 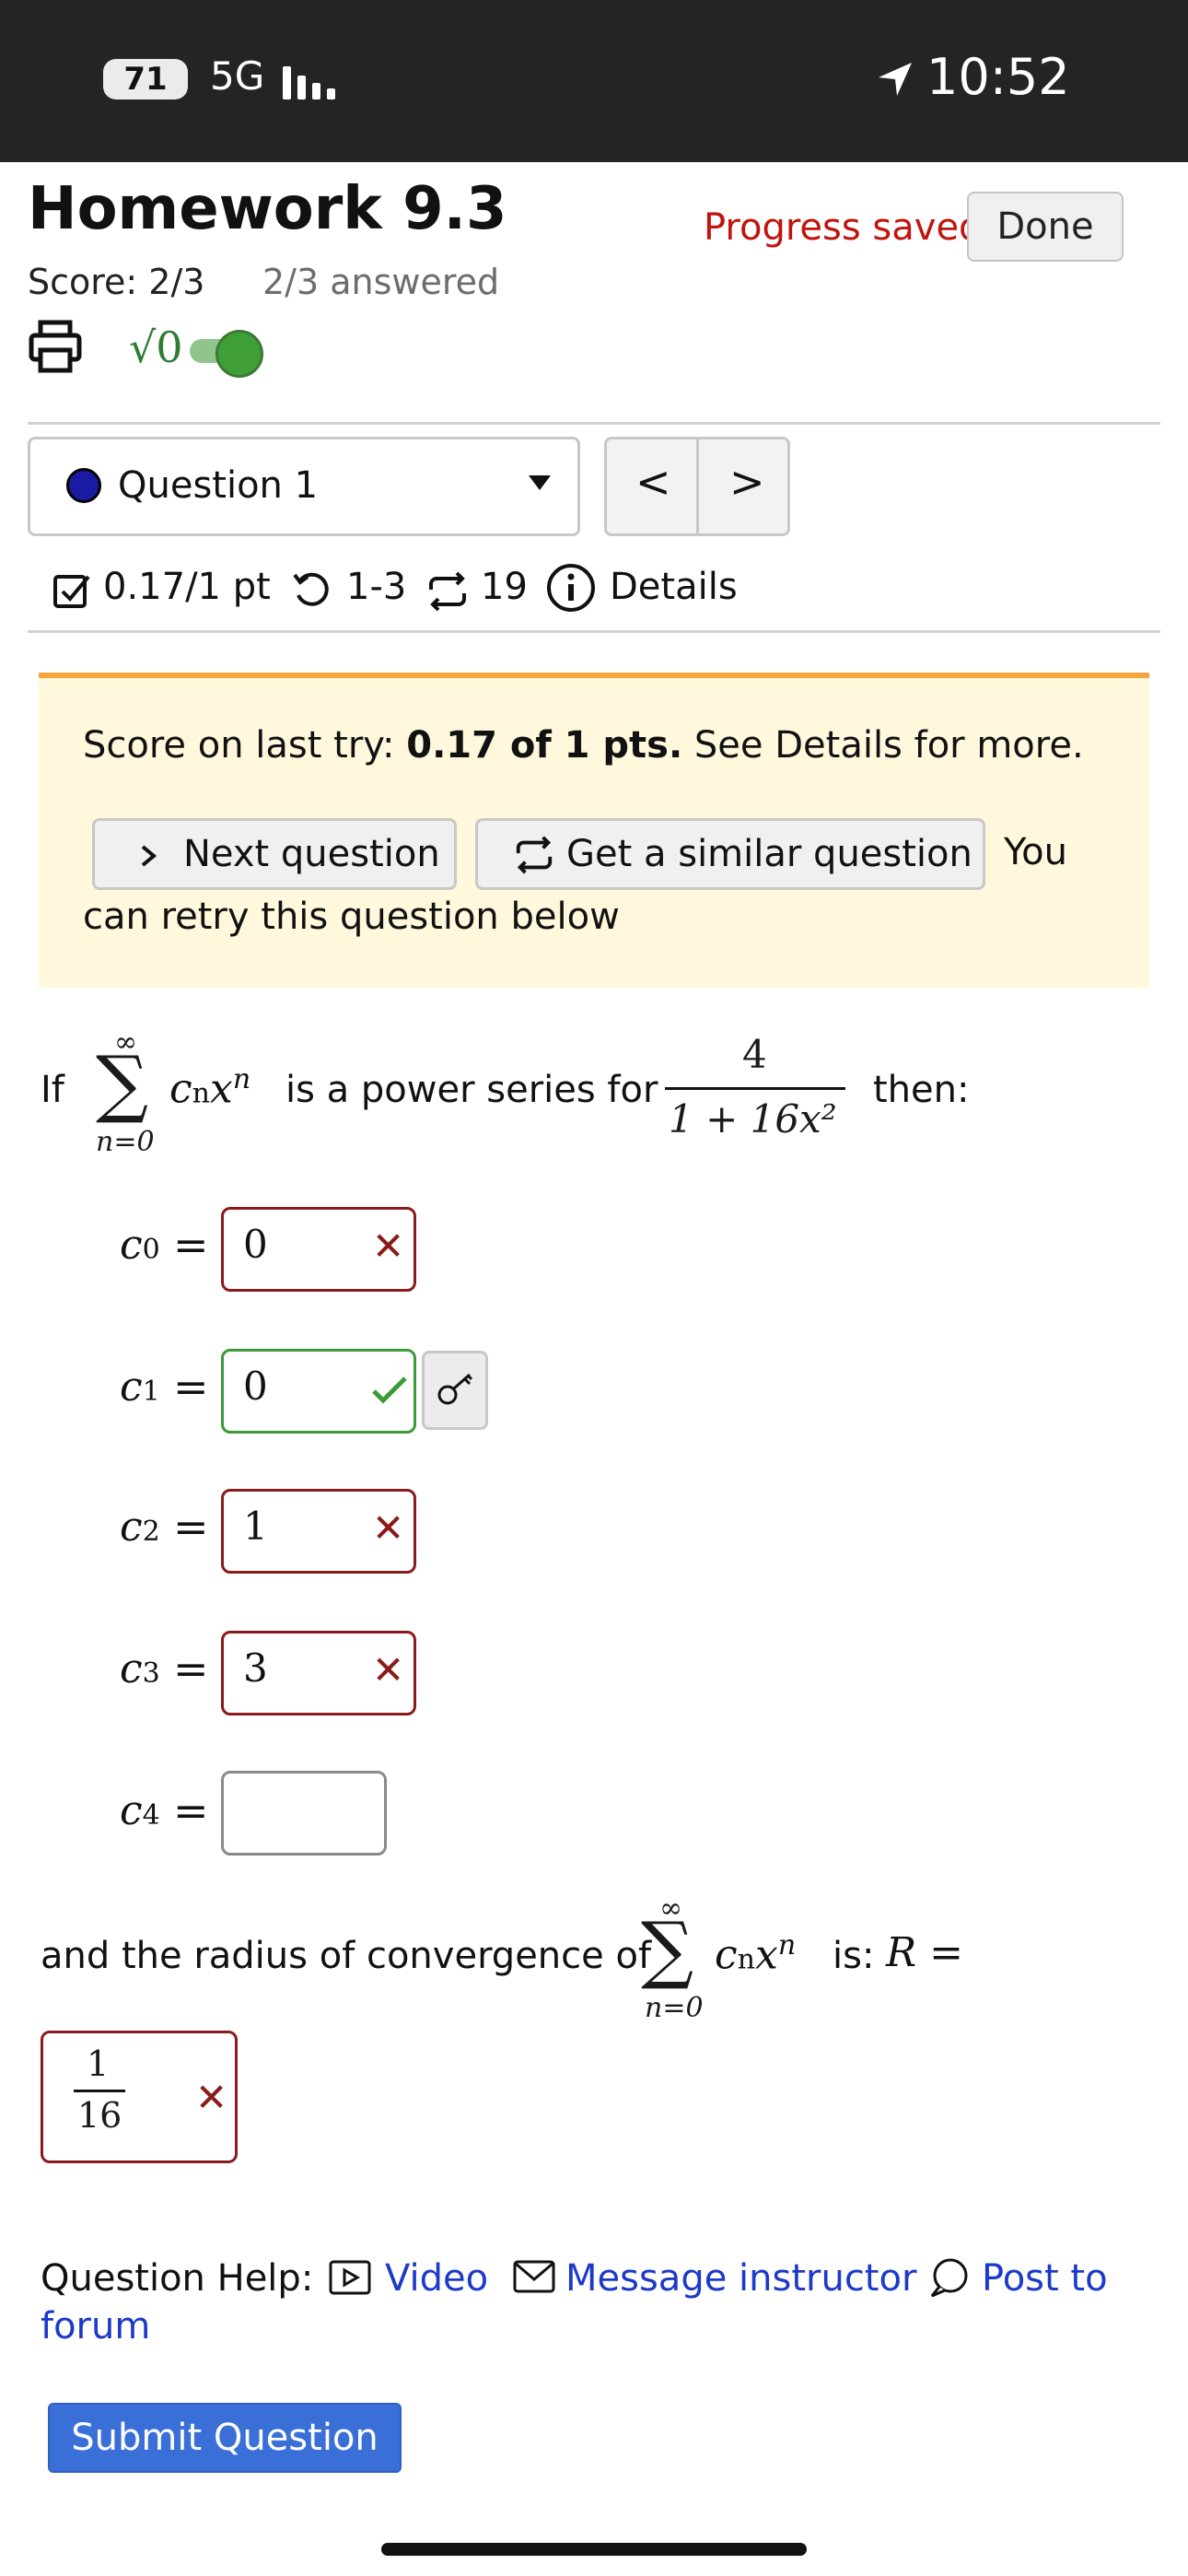 I want to click on submit-question-button: Submit Question, so click(x=225, y=2438).